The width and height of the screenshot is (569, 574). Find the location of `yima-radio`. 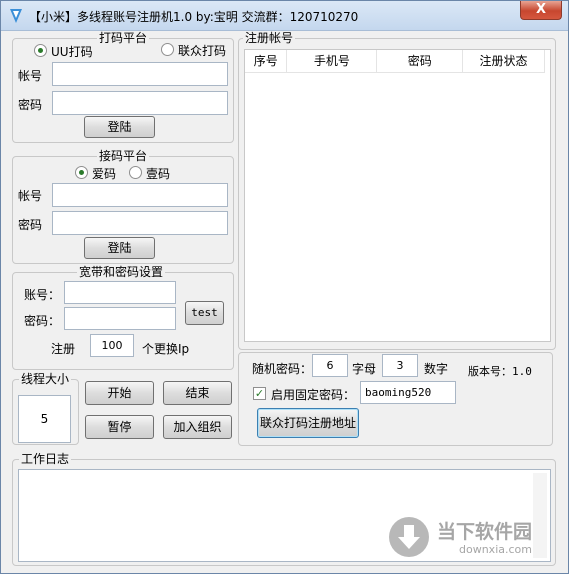

yima-radio is located at coordinates (135, 172).